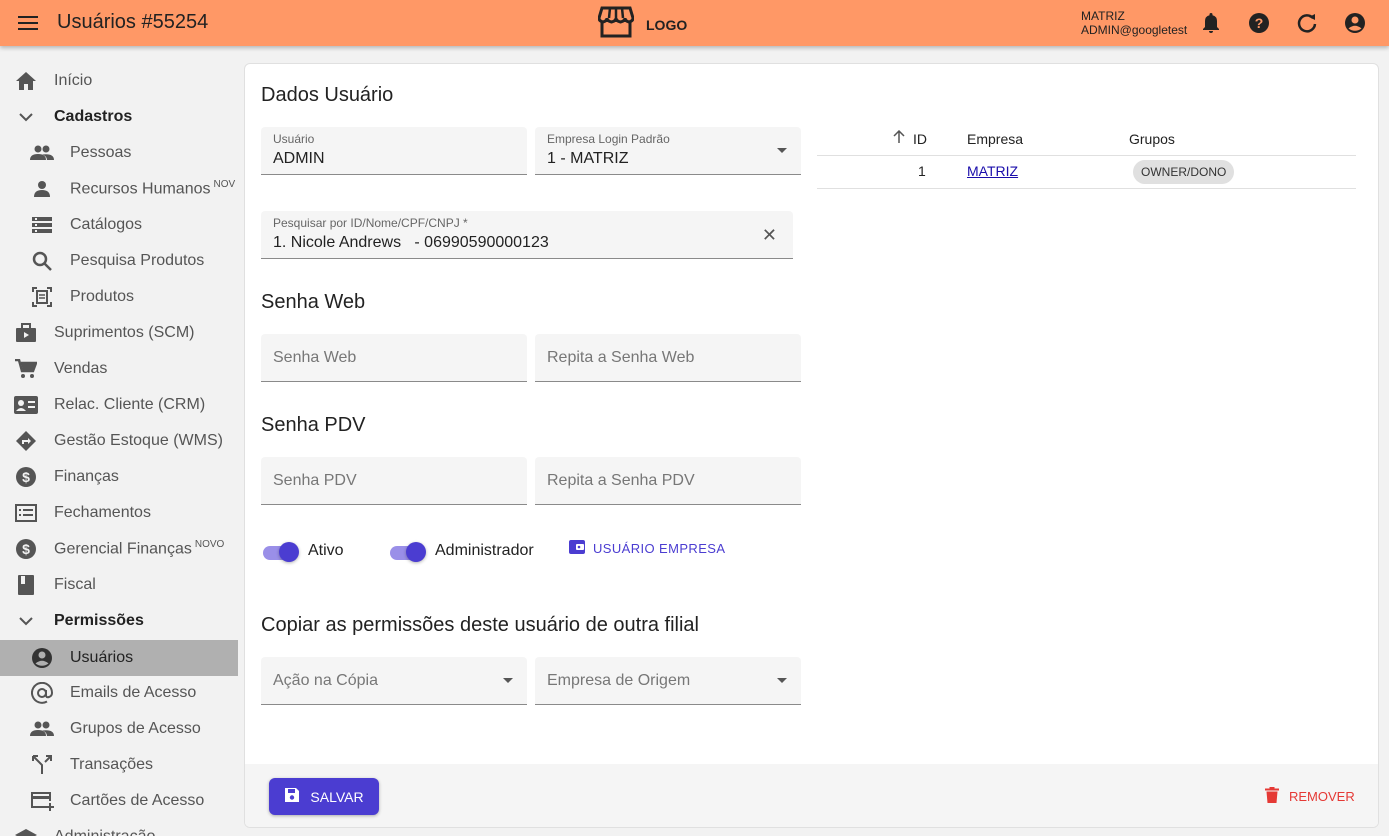 The image size is (1389, 836). What do you see at coordinates (608, 139) in the screenshot?
I see `empresa-login-label: Empresa Login Padrão` at bounding box center [608, 139].